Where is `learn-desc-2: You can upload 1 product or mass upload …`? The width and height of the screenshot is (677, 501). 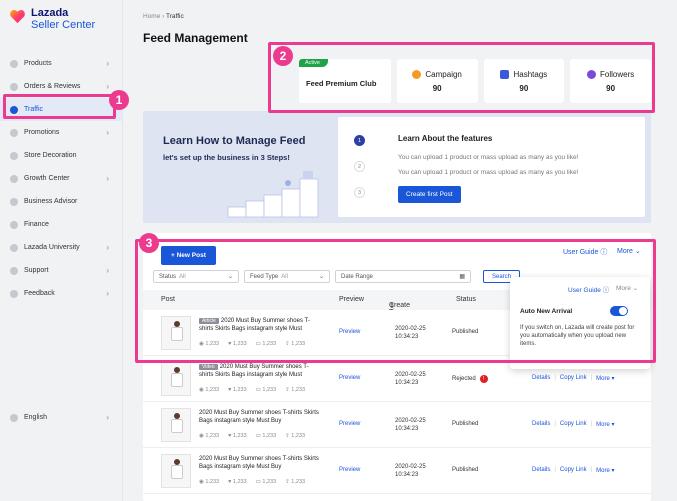
learn-desc-2: You can upload 1 product or mass upload … is located at coordinates (488, 172).